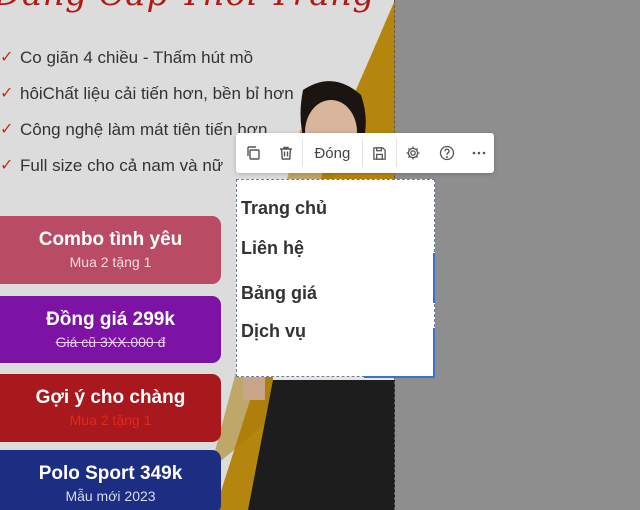  I want to click on cta-title: Combo tình yêu, so click(110, 239).